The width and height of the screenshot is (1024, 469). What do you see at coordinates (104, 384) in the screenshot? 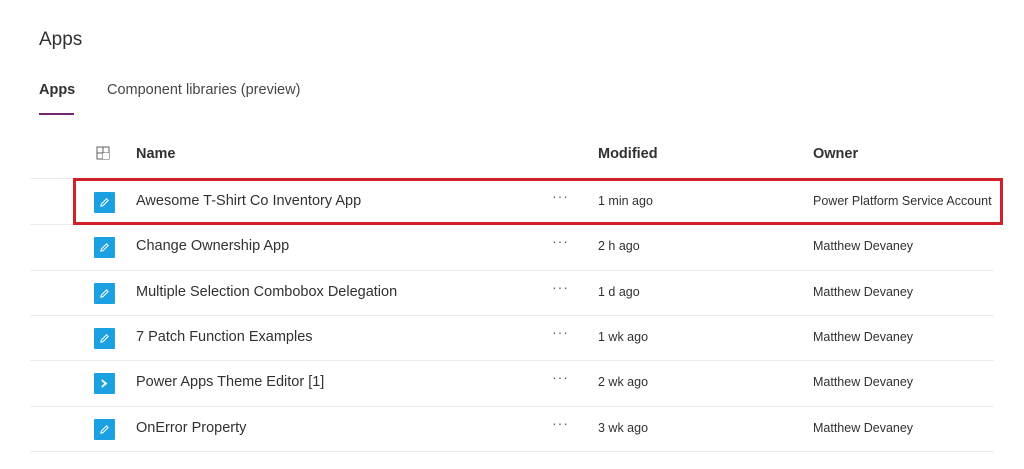
I see `model-app-icon` at bounding box center [104, 384].